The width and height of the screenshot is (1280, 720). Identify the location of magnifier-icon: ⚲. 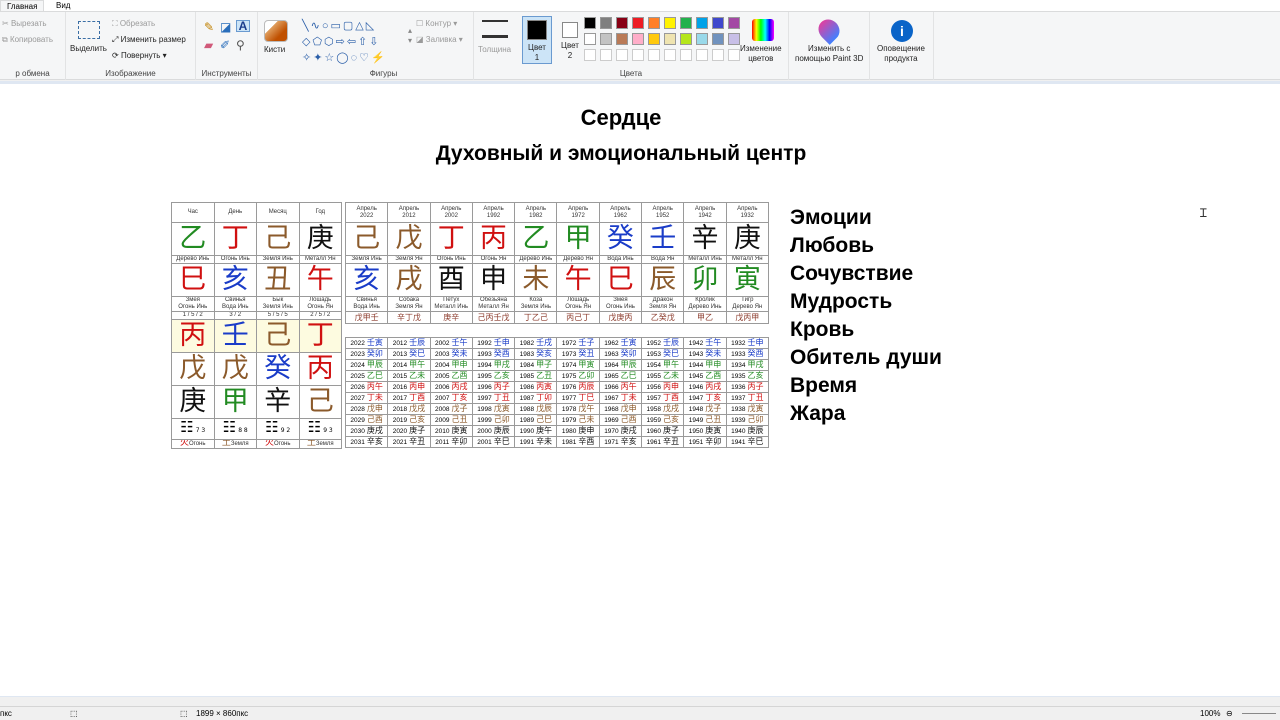
(240, 45).